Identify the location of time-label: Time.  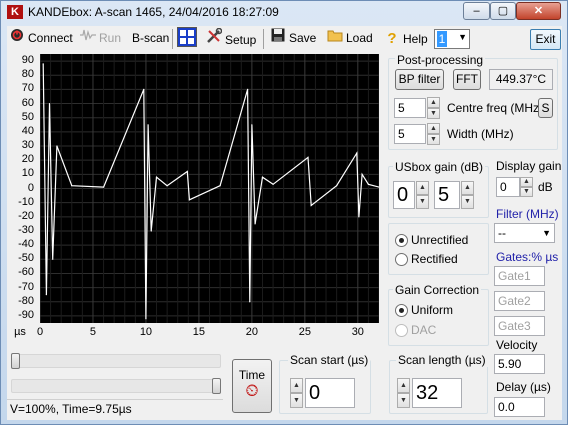
(252, 375).